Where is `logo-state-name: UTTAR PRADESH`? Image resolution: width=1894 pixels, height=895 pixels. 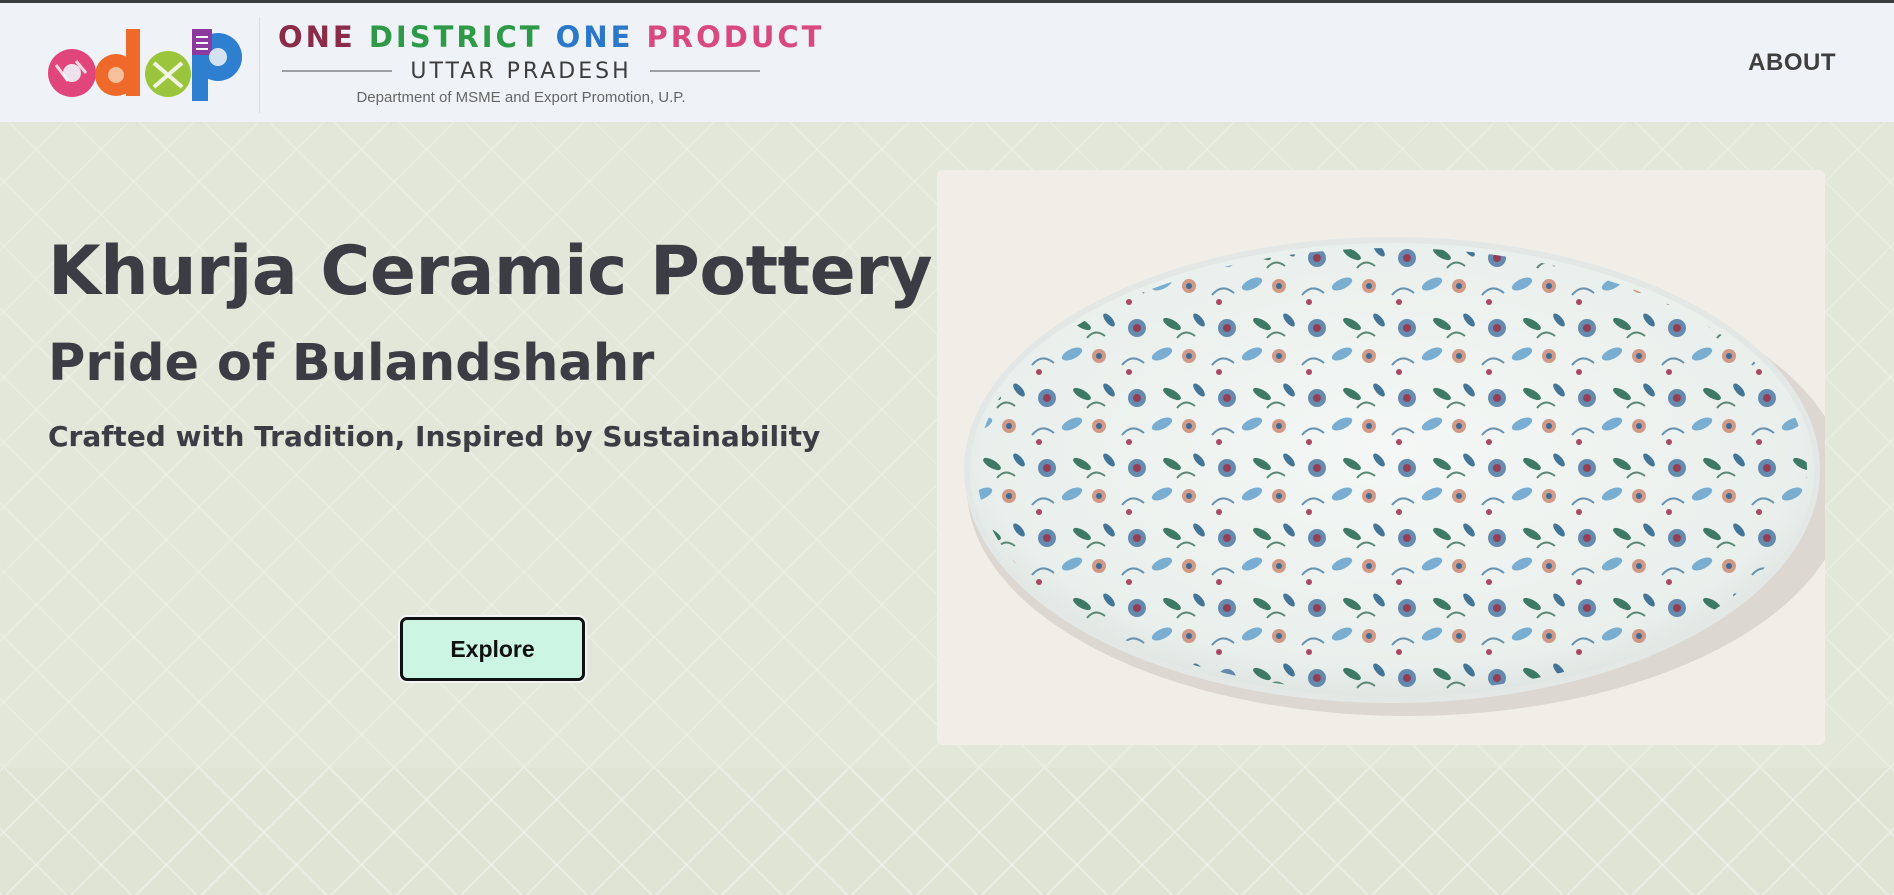
logo-state-name: UTTAR PRADESH is located at coordinates (521, 71).